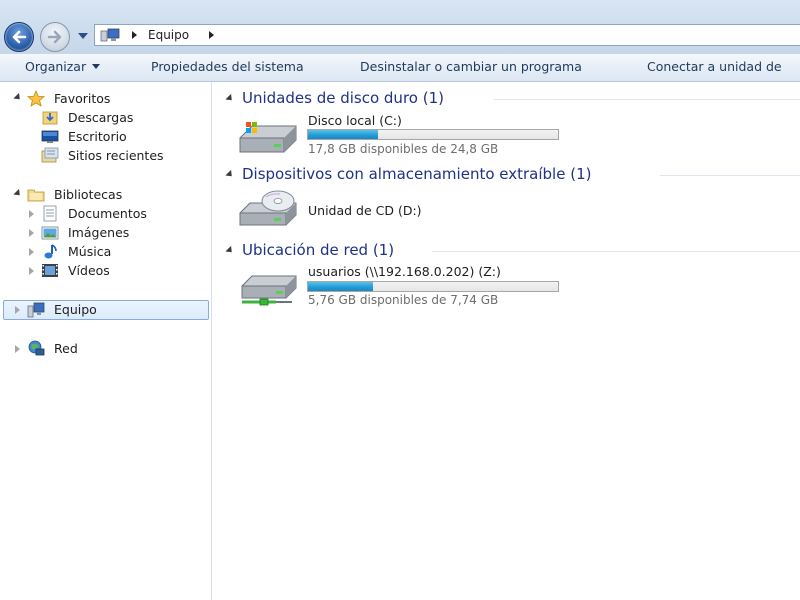 Image resolution: width=800 pixels, height=600 pixels. I want to click on back-button, so click(19, 37).